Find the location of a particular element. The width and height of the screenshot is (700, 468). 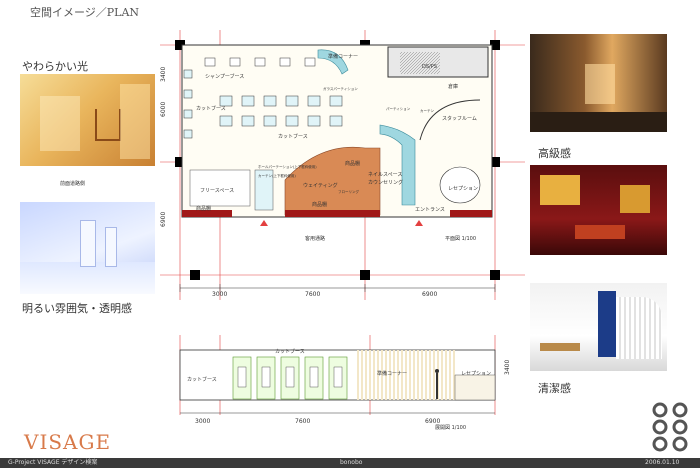

plan-dim-3: 6900 is located at coordinates (429, 294).